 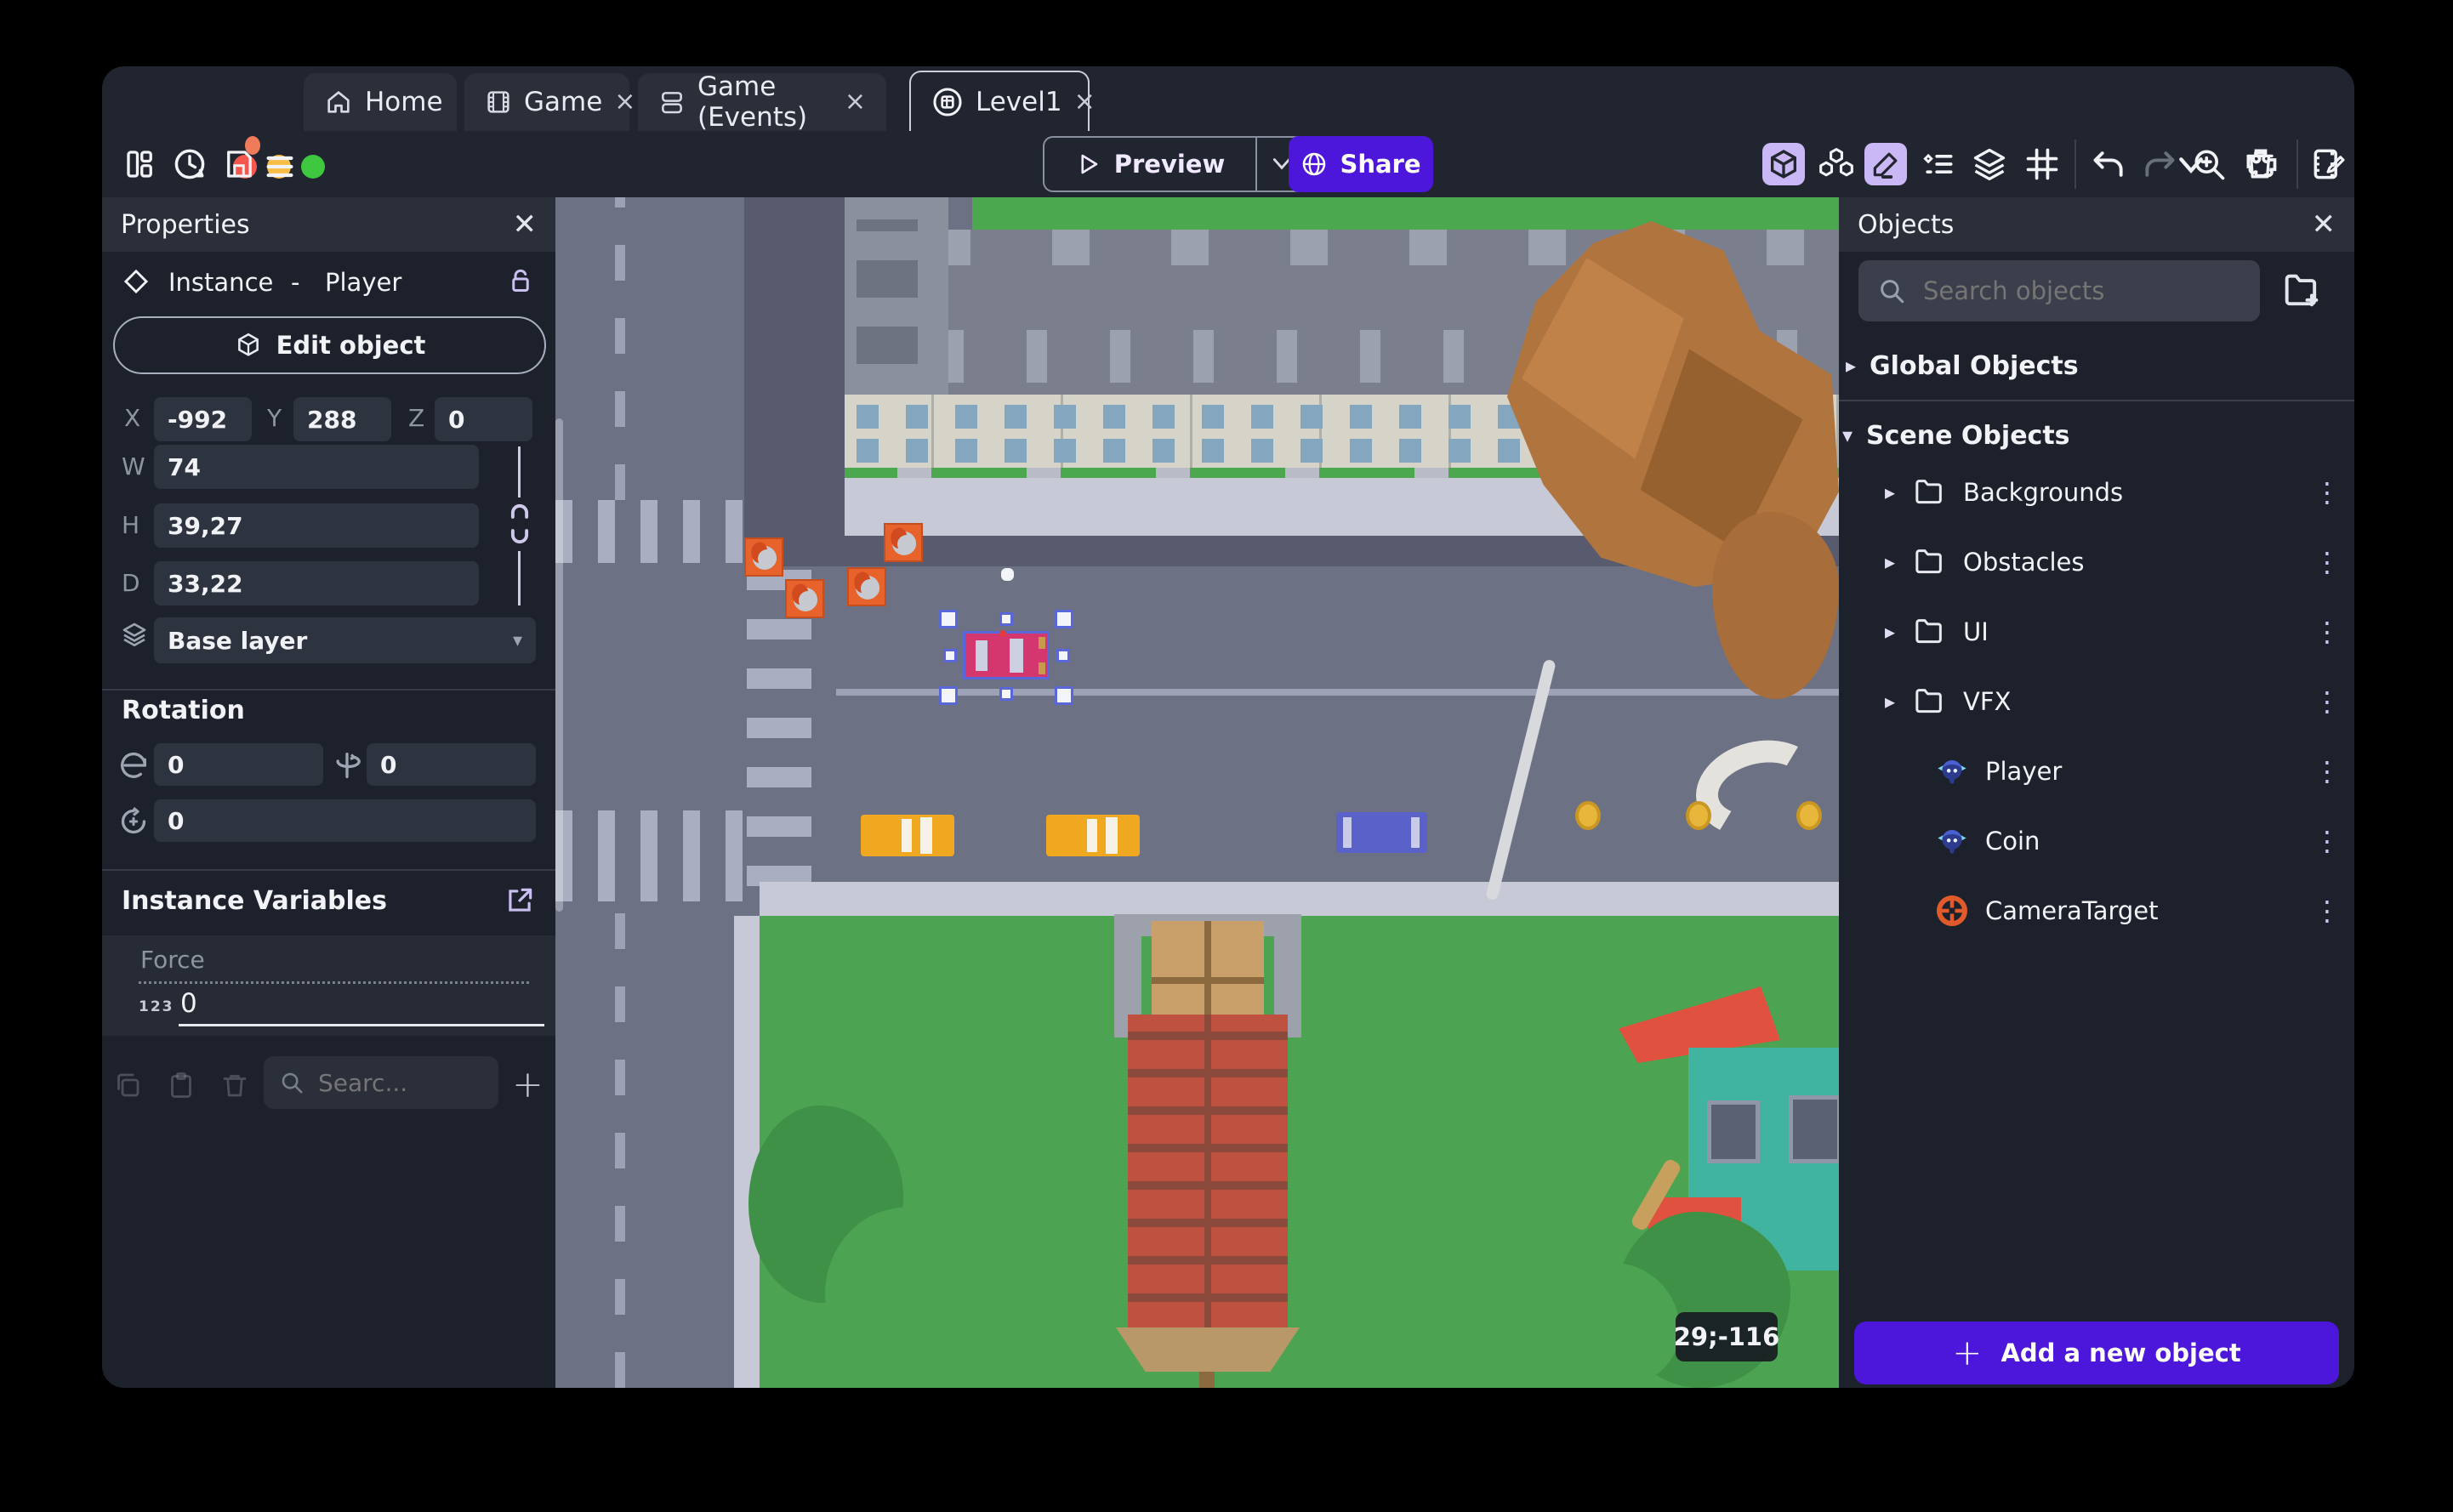 What do you see at coordinates (549, 102) in the screenshot?
I see `tab-game: Game ×` at bounding box center [549, 102].